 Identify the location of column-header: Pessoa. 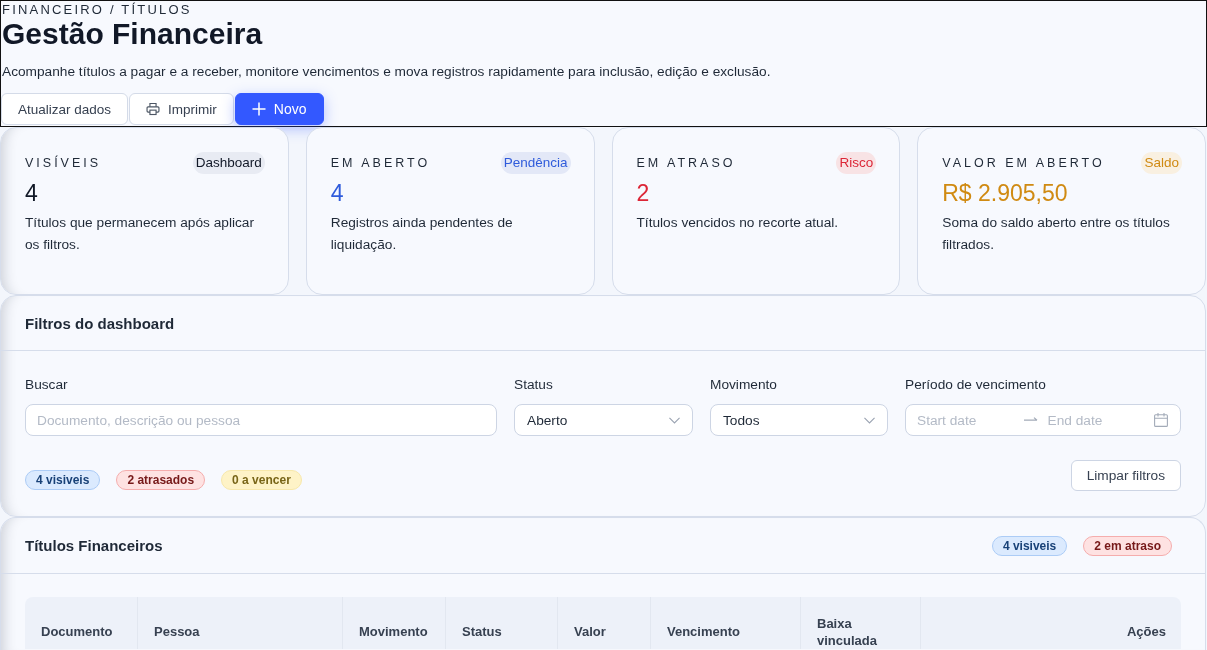
(177, 631).